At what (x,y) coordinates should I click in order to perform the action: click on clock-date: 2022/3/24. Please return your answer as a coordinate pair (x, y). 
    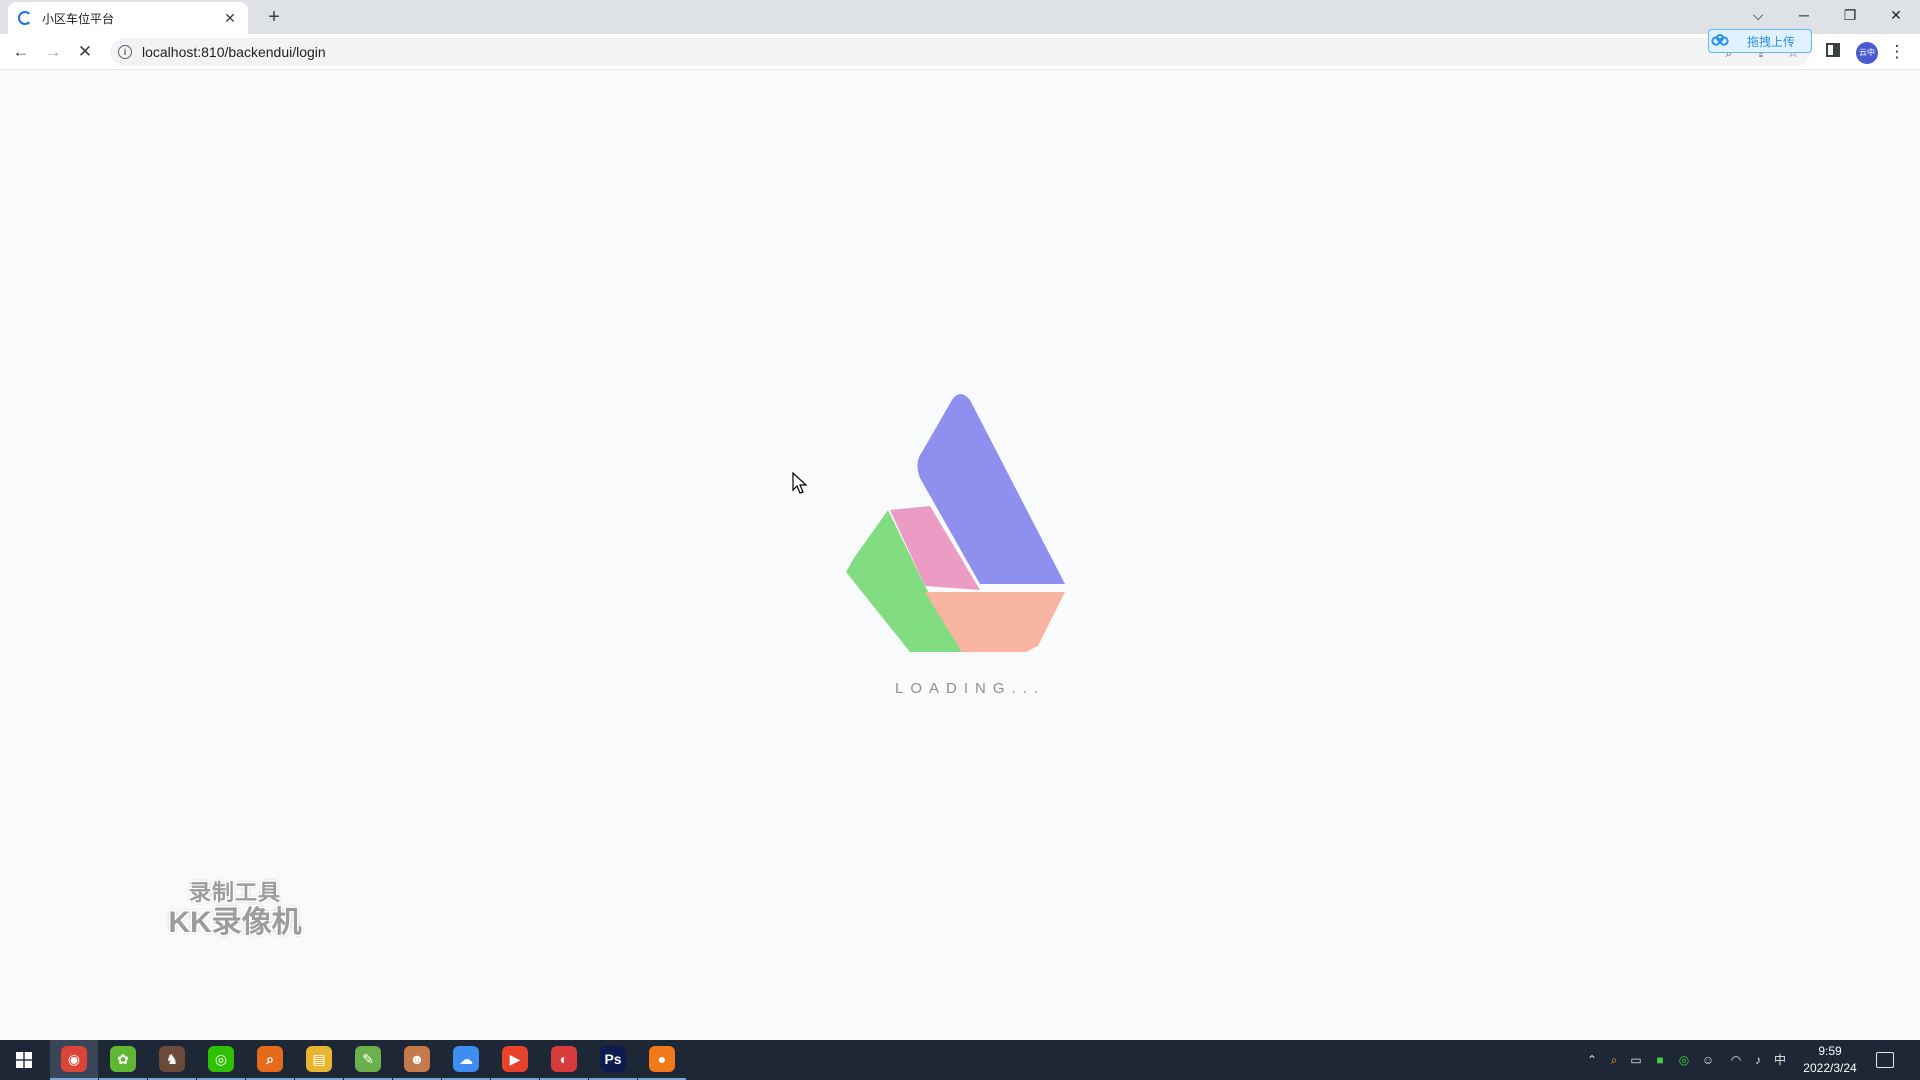
    Looking at the image, I should click on (1830, 1068).